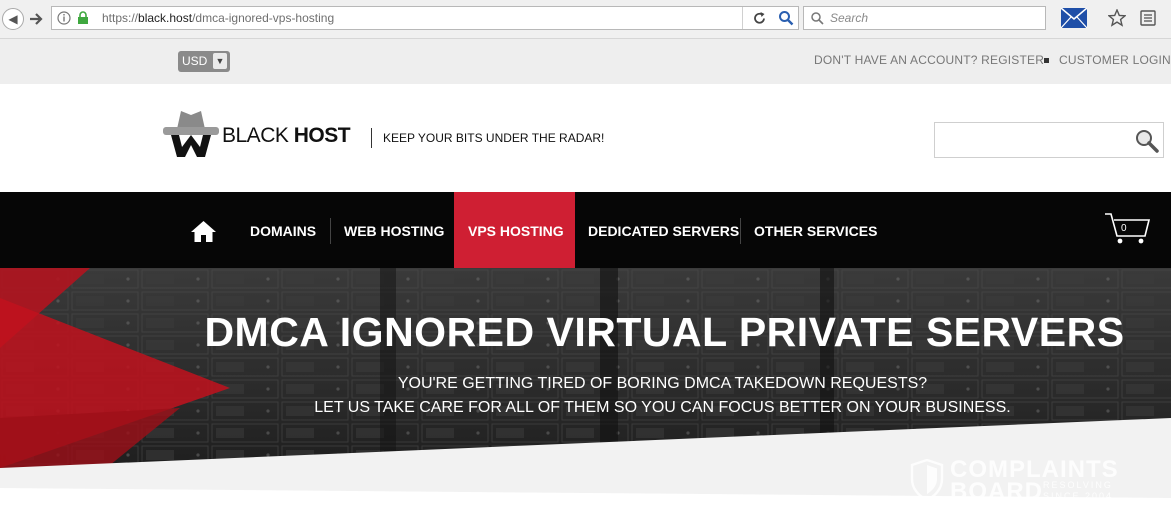  Describe the element at coordinates (1115, 60) in the screenshot. I see `customer-login-link: CUSTOMER LOGIN` at that location.